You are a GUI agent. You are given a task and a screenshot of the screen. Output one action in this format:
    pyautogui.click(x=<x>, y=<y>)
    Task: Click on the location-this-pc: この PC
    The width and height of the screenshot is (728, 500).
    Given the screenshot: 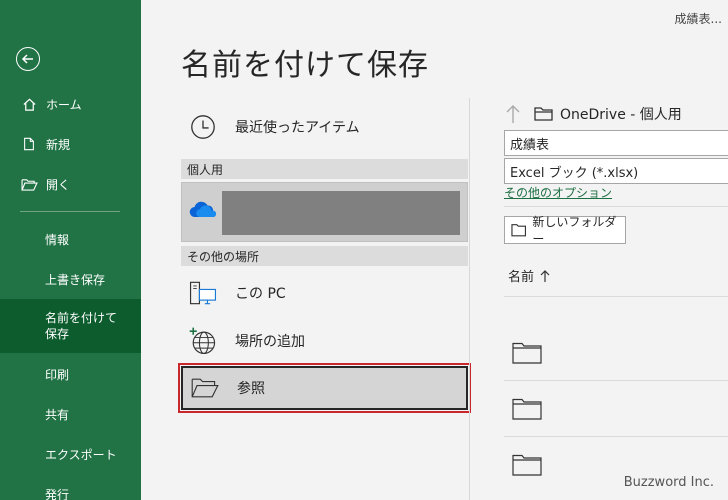 What is the action you would take?
    pyautogui.click(x=324, y=293)
    